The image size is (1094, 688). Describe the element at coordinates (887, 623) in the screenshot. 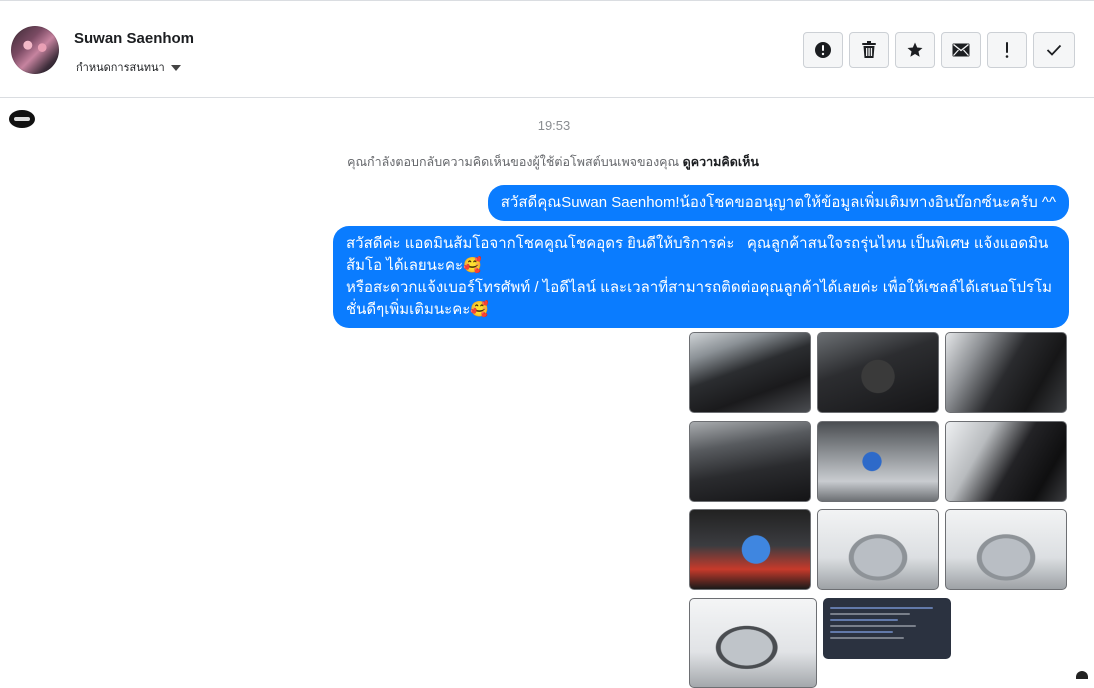

I see `document-lines` at that location.